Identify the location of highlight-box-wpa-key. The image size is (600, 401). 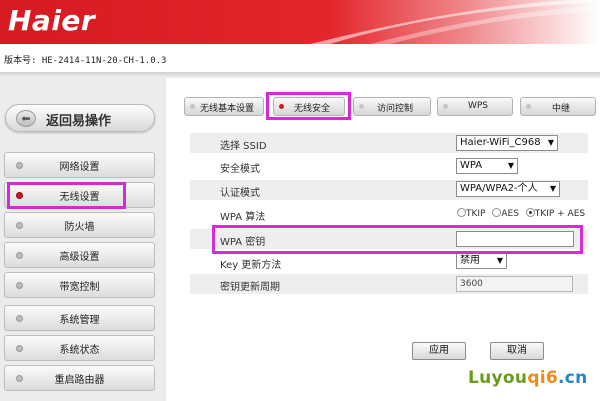
(397, 239).